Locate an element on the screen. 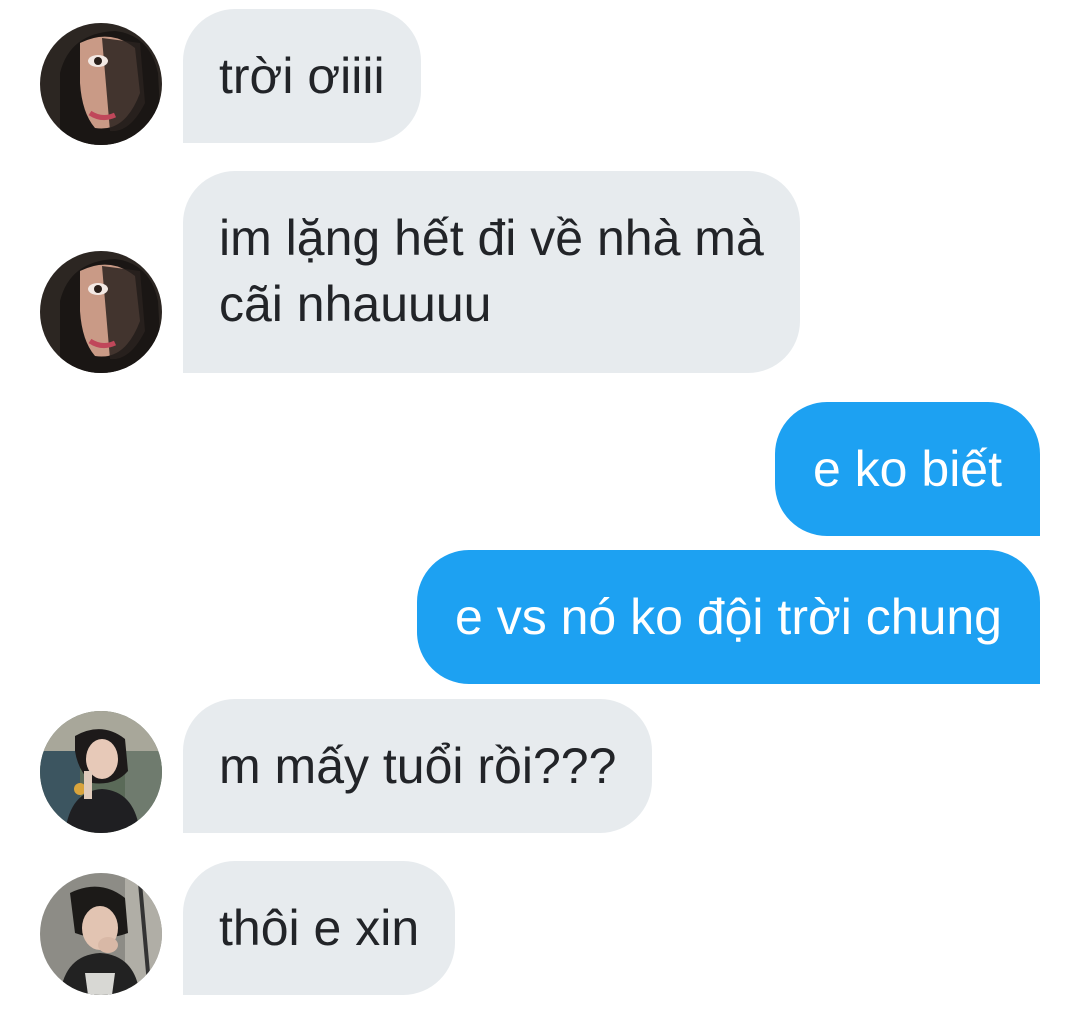 This screenshot has width=1080, height=1009. message-text: thôi e xin is located at coordinates (319, 928).